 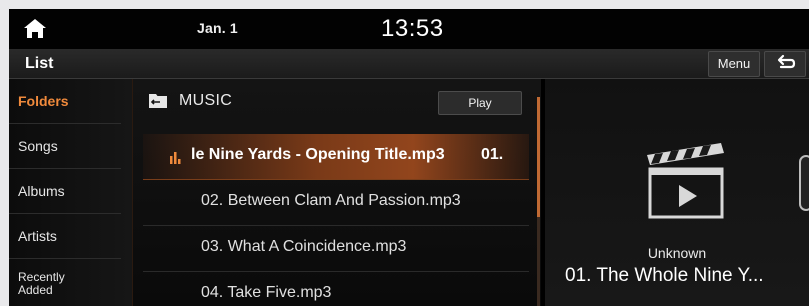 I want to click on page-title: List, so click(x=39, y=63).